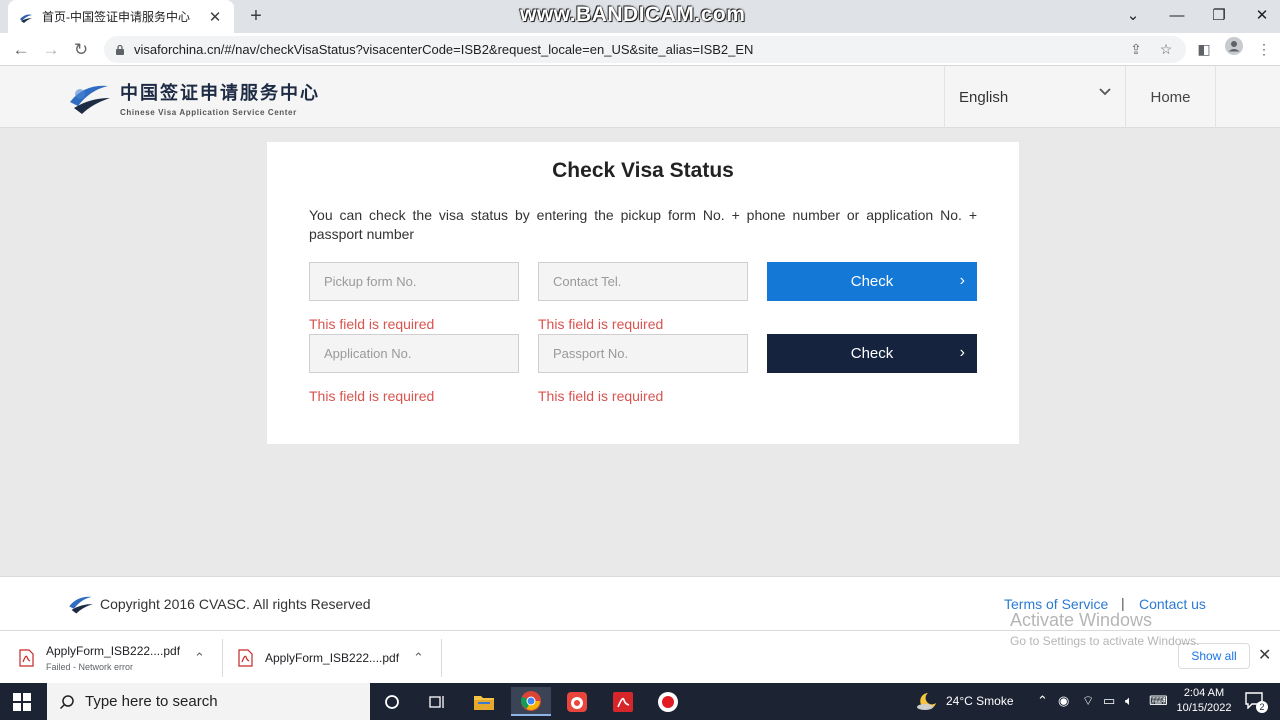  What do you see at coordinates (1063, 701) in the screenshot?
I see `record-tray-icon: ◉` at bounding box center [1063, 701].